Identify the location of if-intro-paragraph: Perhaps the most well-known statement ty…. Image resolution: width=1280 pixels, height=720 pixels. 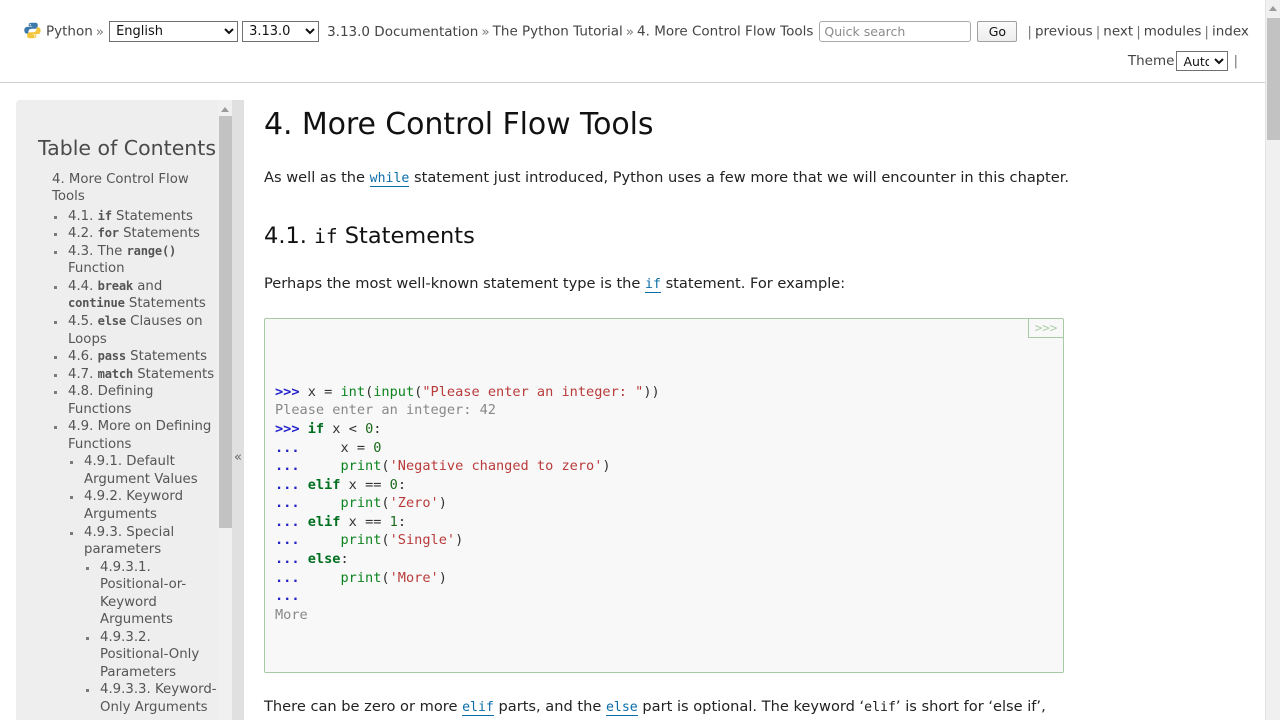
(669, 283).